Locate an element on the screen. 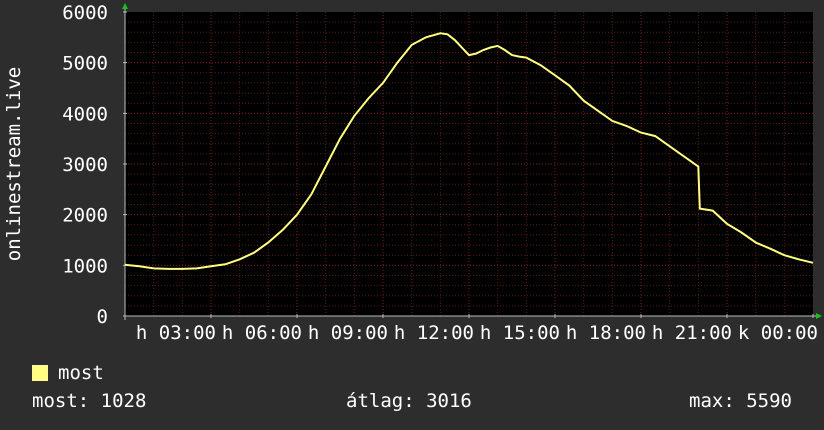  x-tick-label: h 18:00 is located at coordinates (606, 333).